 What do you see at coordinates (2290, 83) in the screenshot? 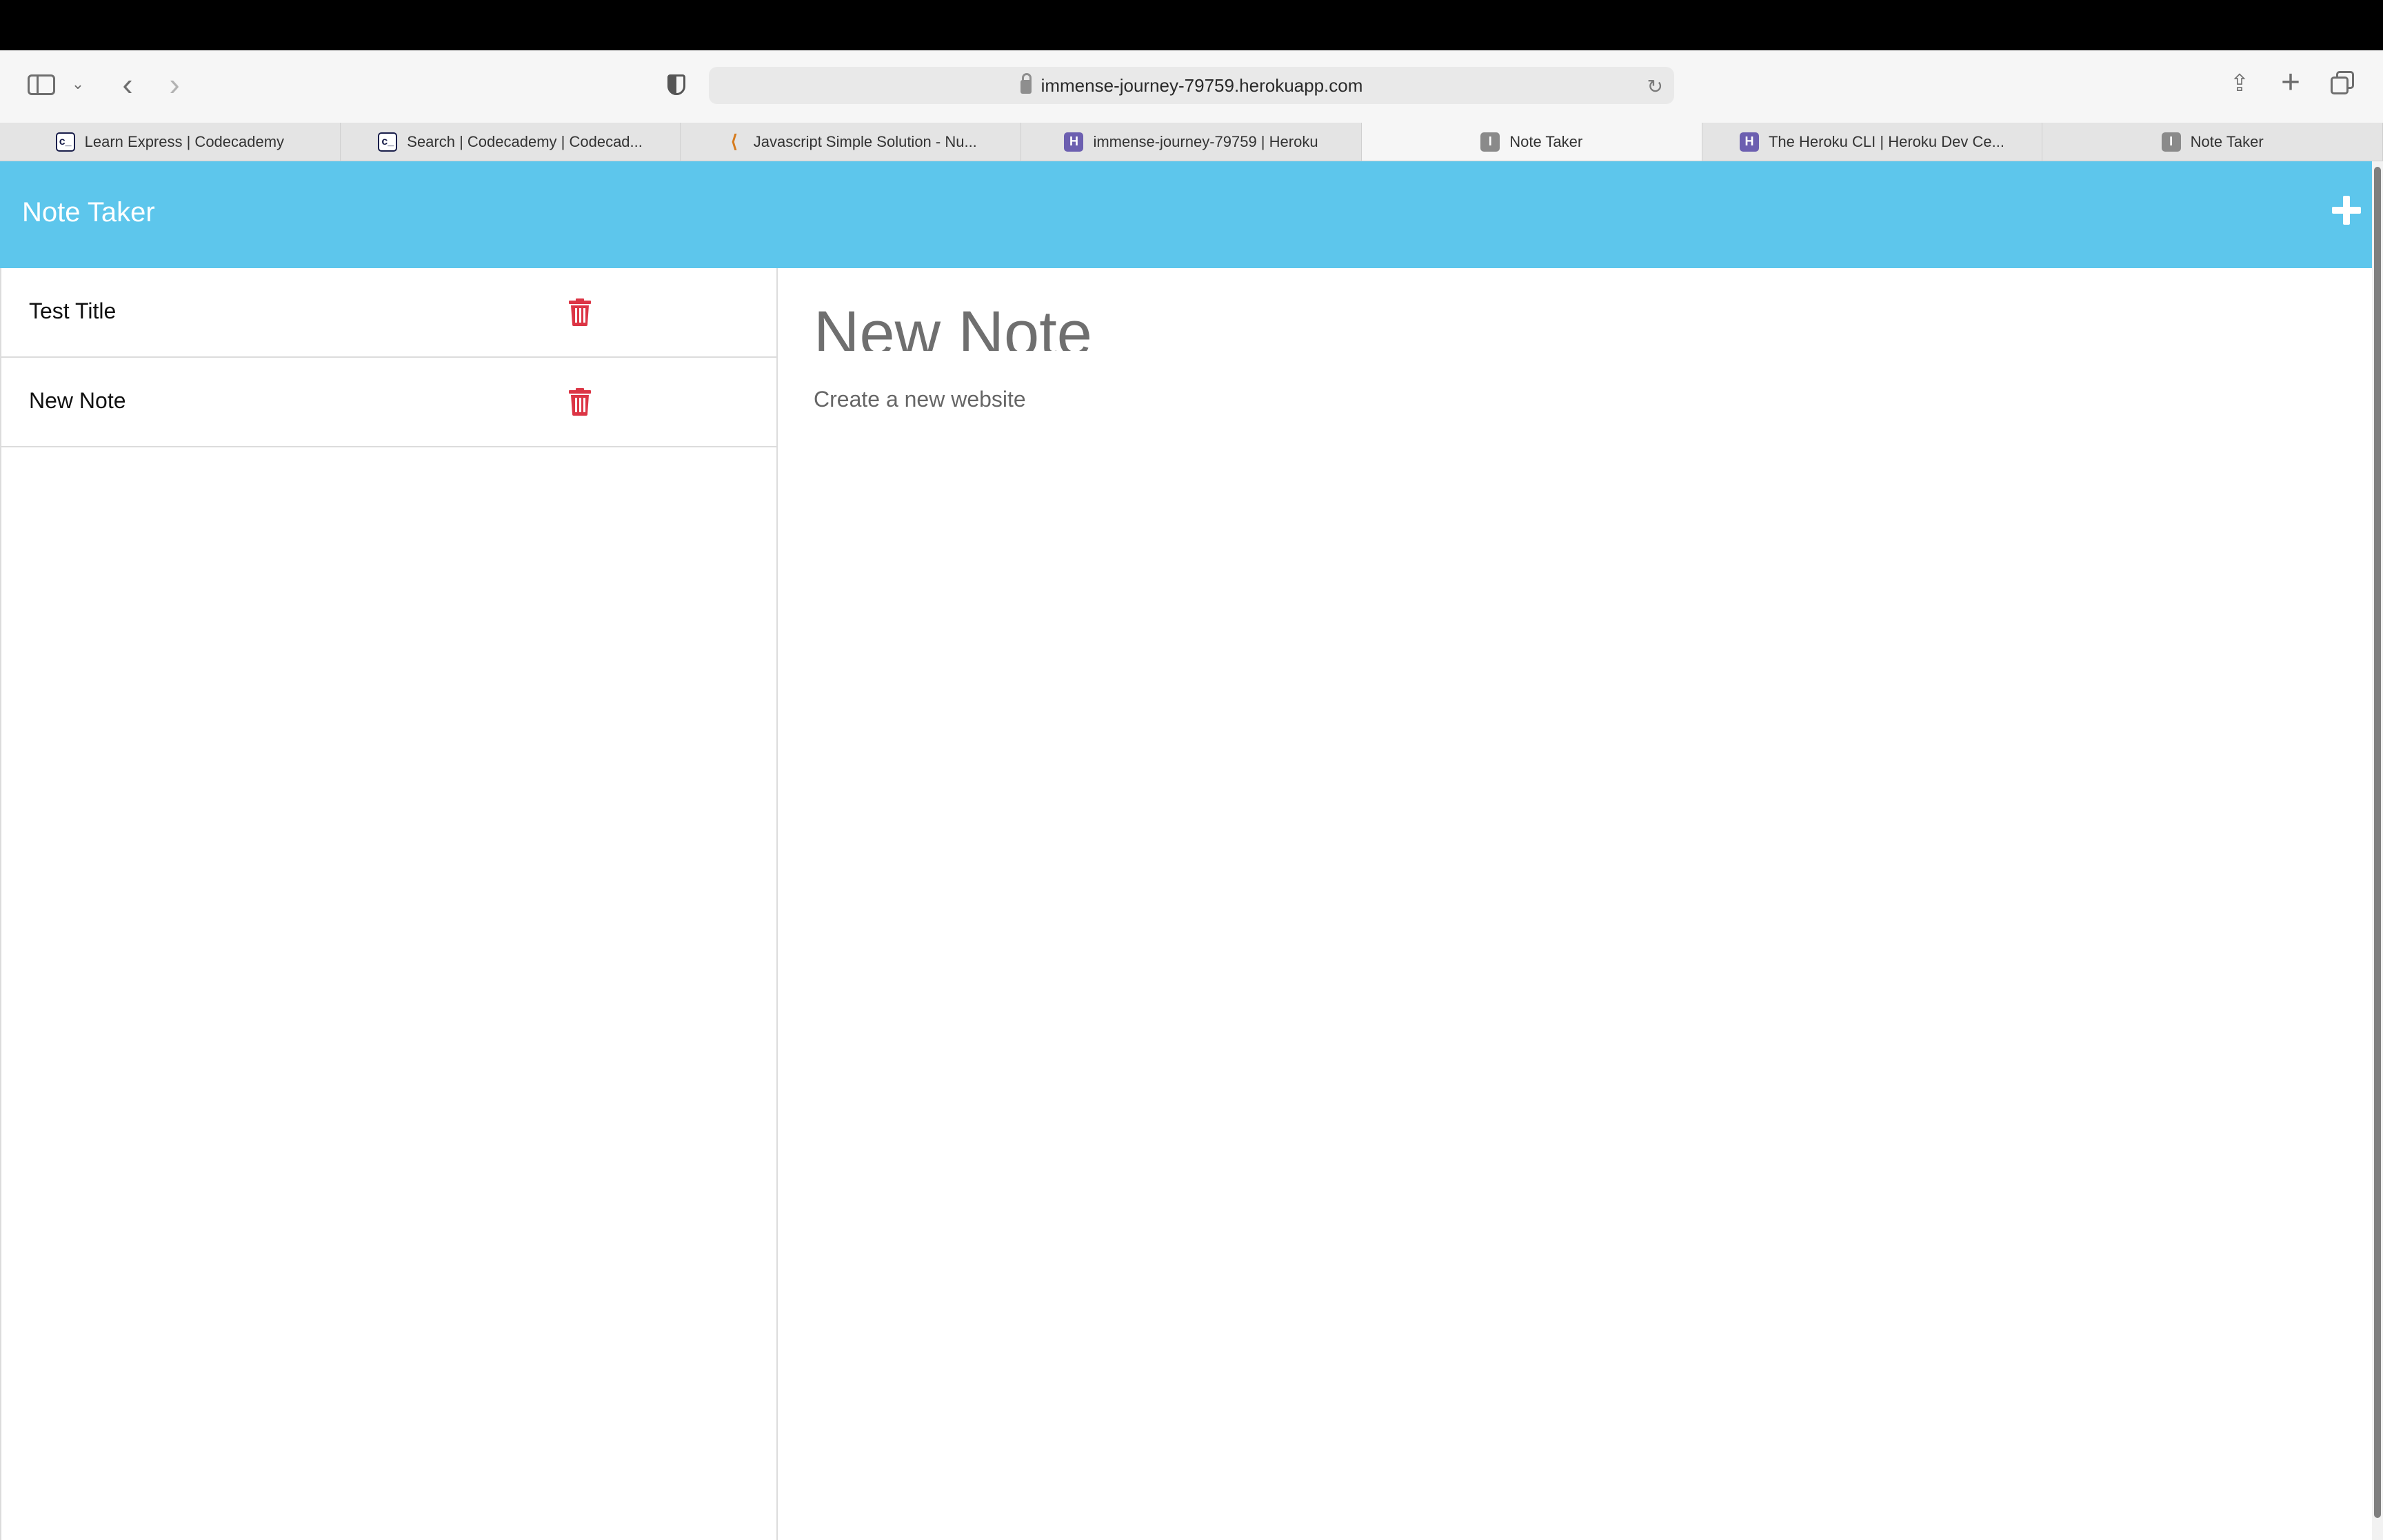
I see `new-tab-icon: +` at bounding box center [2290, 83].